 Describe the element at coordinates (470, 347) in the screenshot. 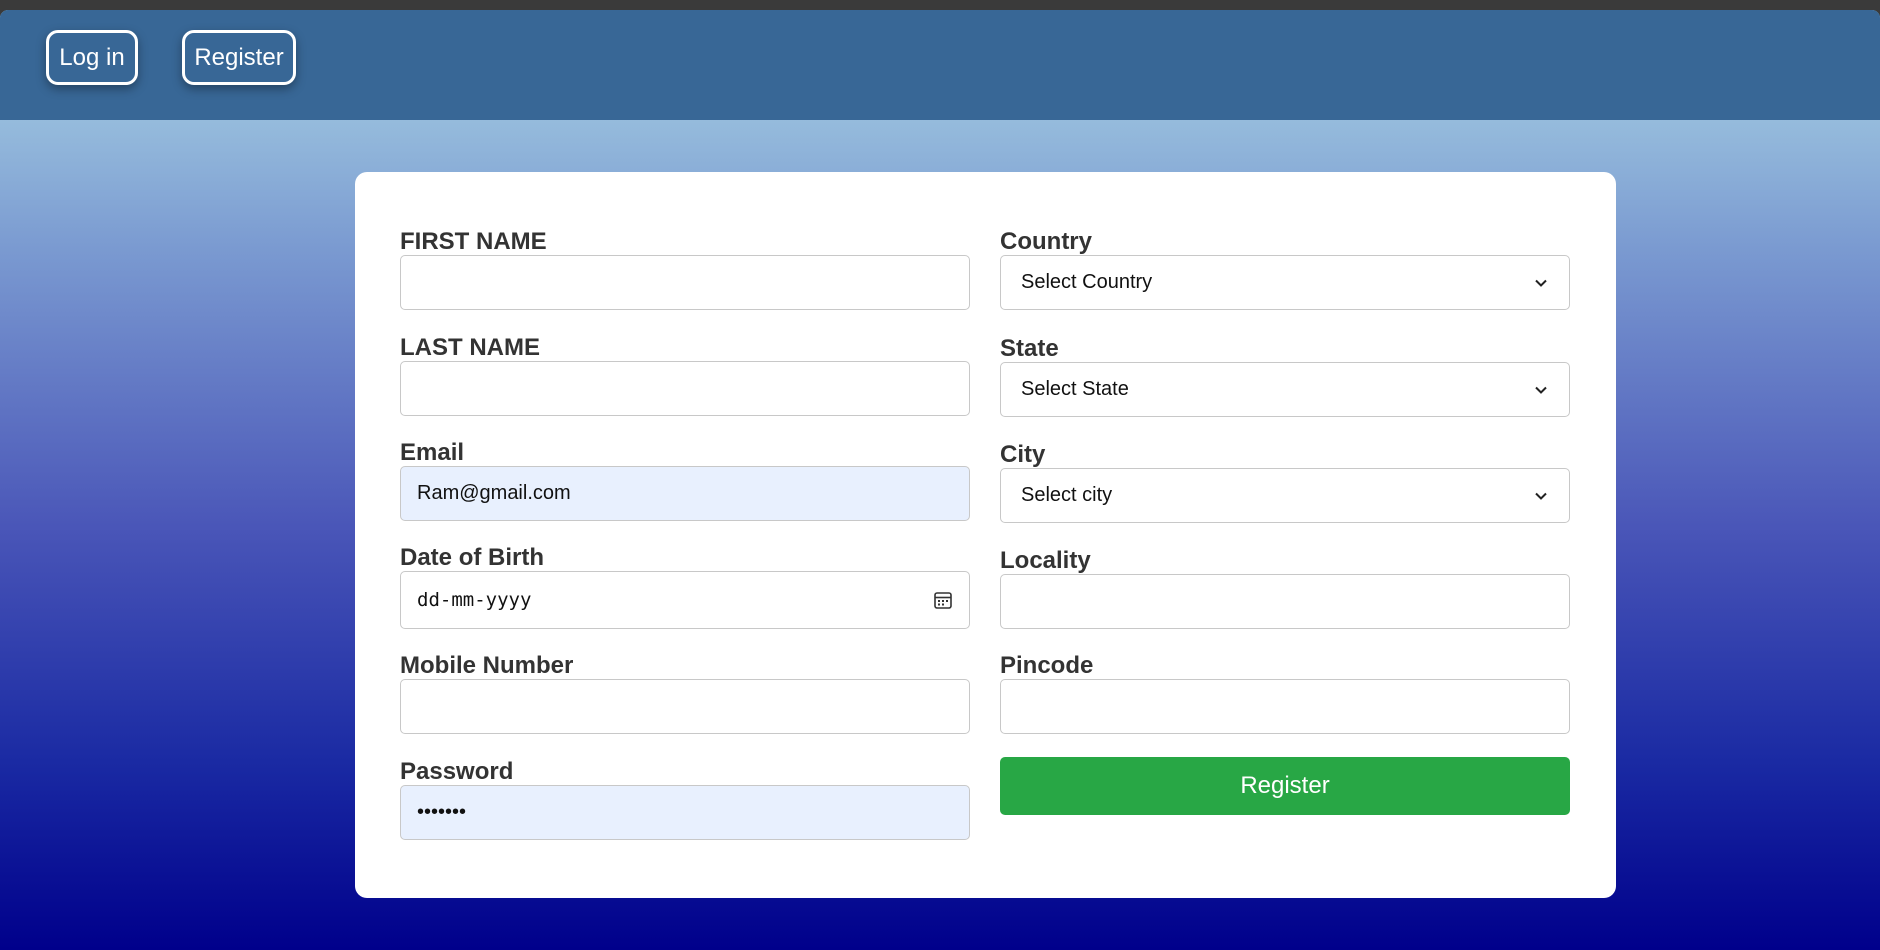

I see `last-name-label: LAST NAME` at that location.